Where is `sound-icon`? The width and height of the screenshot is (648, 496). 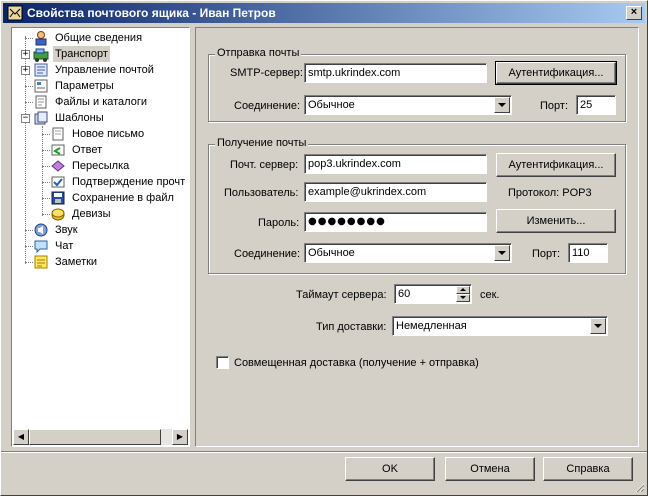 sound-icon is located at coordinates (41, 230).